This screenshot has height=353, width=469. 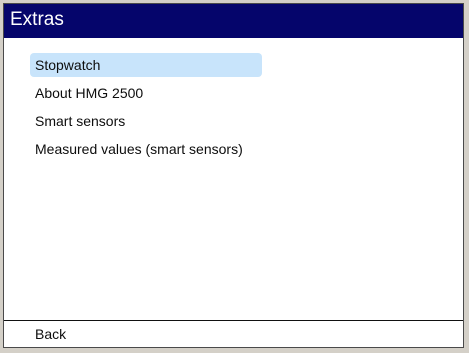 I want to click on menu-item-smart-sensors: Smart sensors, so click(x=146, y=121).